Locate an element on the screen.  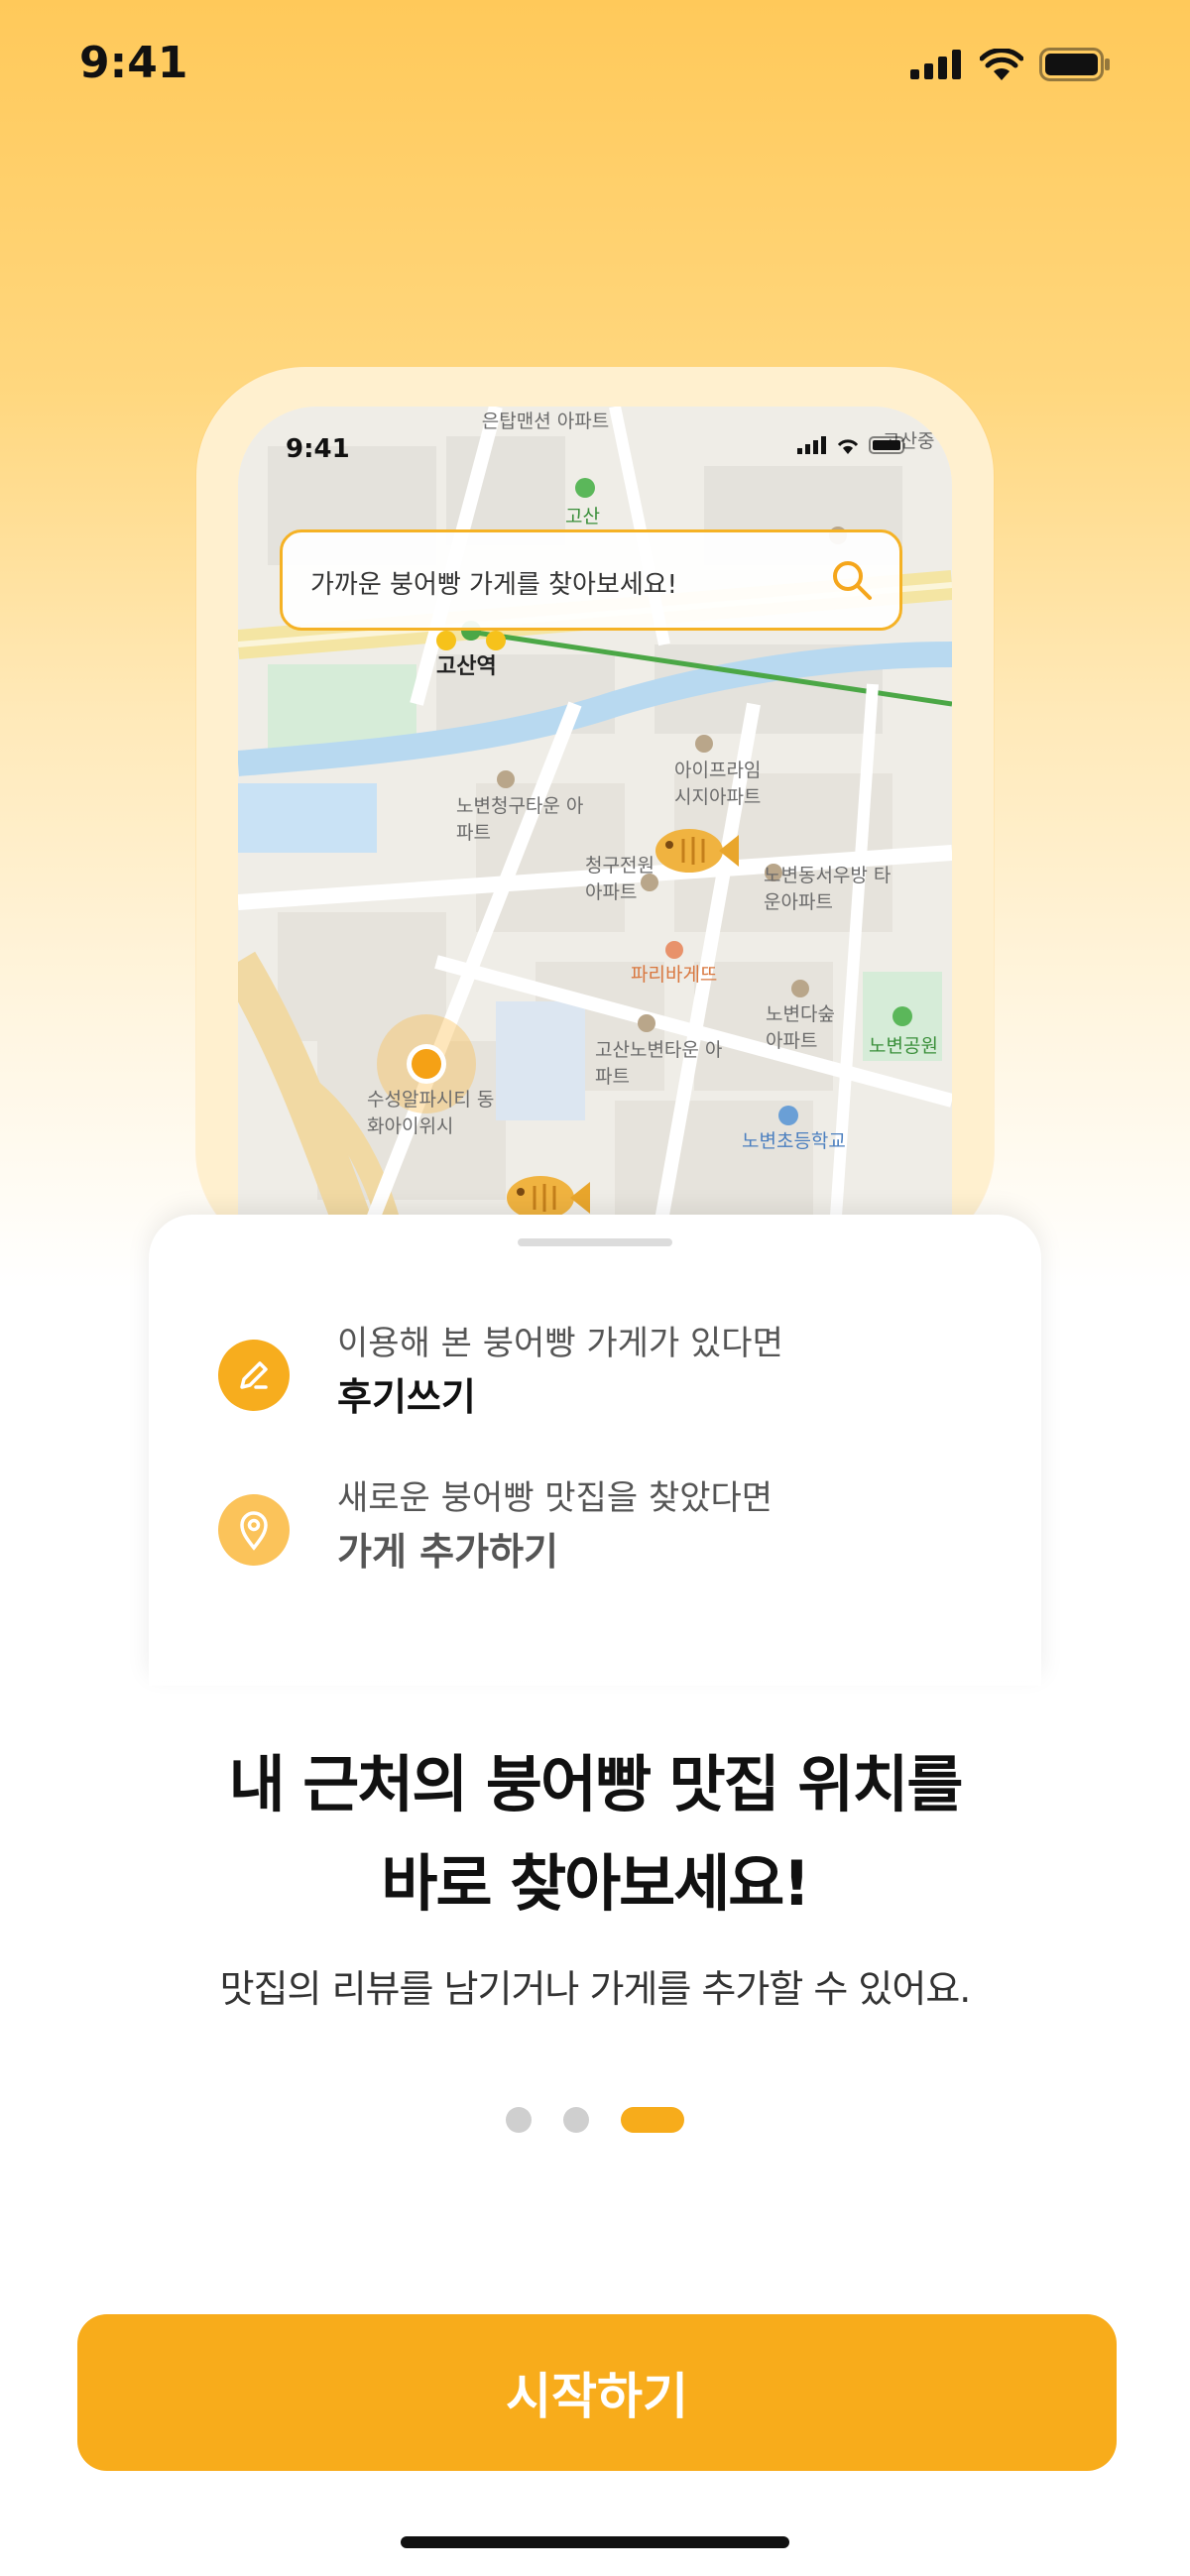
feature-subtitle: 이용해 본 붕어빵 가게가 있다면 is located at coordinates (560, 1343).